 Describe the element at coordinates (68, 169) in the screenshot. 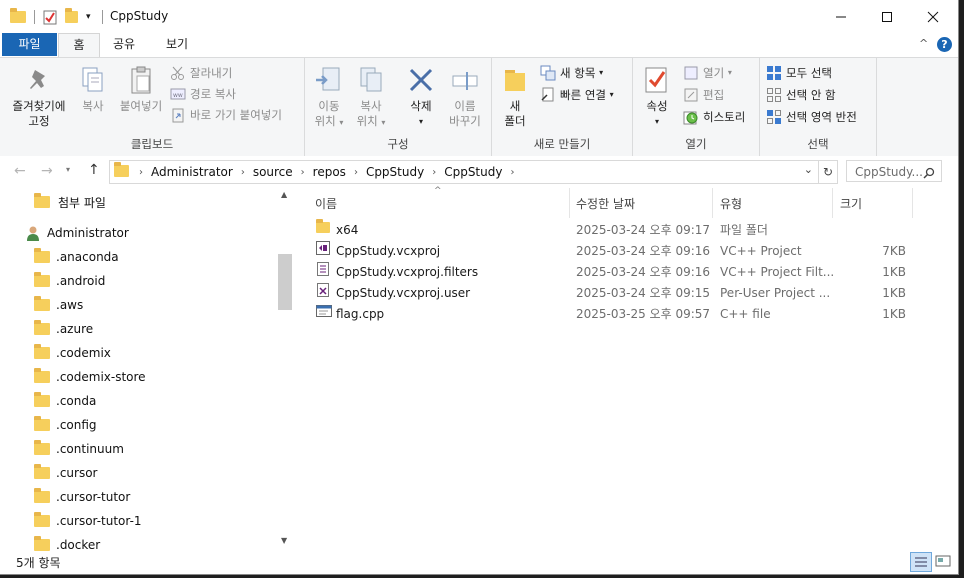

I see `recent-dropdown-icon: ▾` at that location.